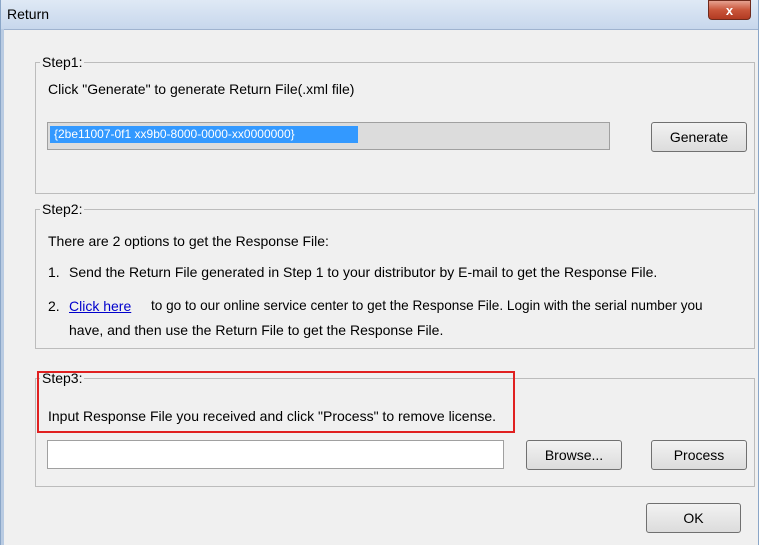 The image size is (760, 545). What do you see at coordinates (699, 455) in the screenshot?
I see `process-button: Process` at bounding box center [699, 455].